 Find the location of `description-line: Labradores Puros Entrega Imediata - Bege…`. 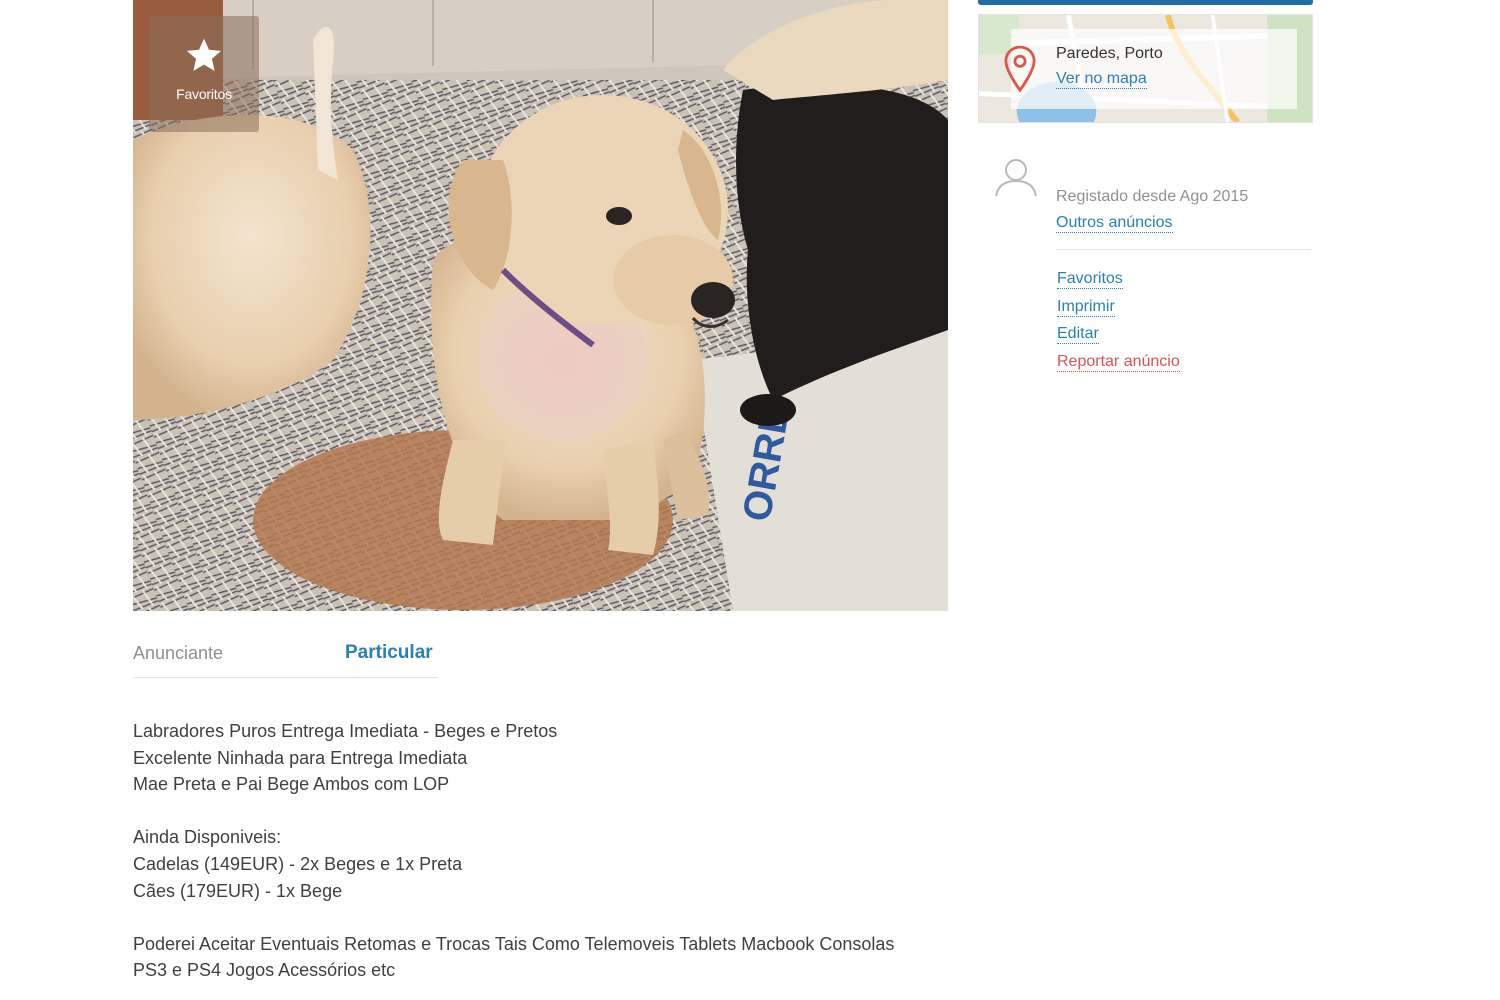

description-line: Labradores Puros Entrega Imediata - Bege… is located at coordinates (345, 731).